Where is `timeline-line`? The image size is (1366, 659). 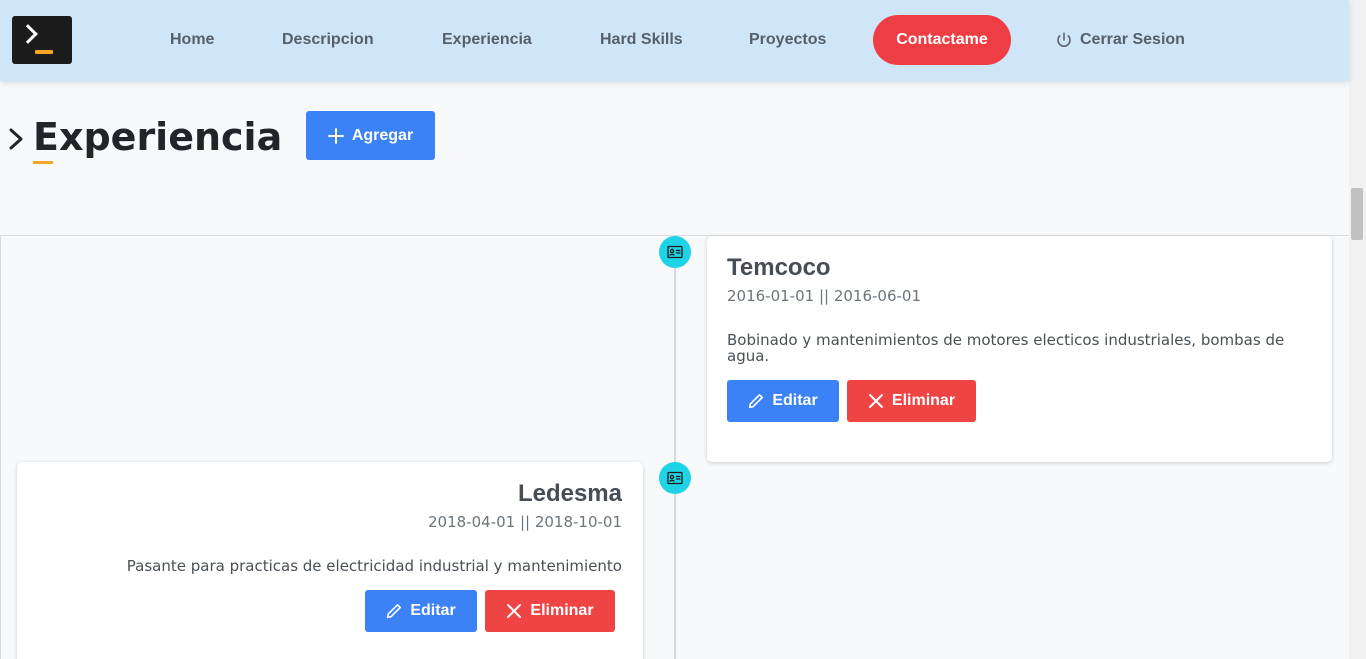 timeline-line is located at coordinates (675, 455).